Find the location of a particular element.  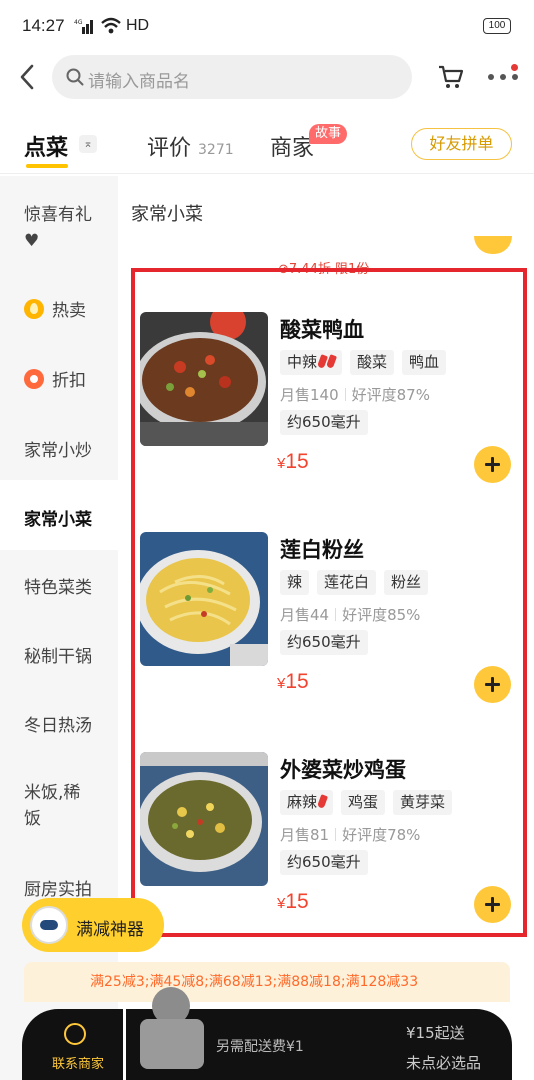

dish-stats: 月售140 好评度87% is located at coordinates (355, 394).